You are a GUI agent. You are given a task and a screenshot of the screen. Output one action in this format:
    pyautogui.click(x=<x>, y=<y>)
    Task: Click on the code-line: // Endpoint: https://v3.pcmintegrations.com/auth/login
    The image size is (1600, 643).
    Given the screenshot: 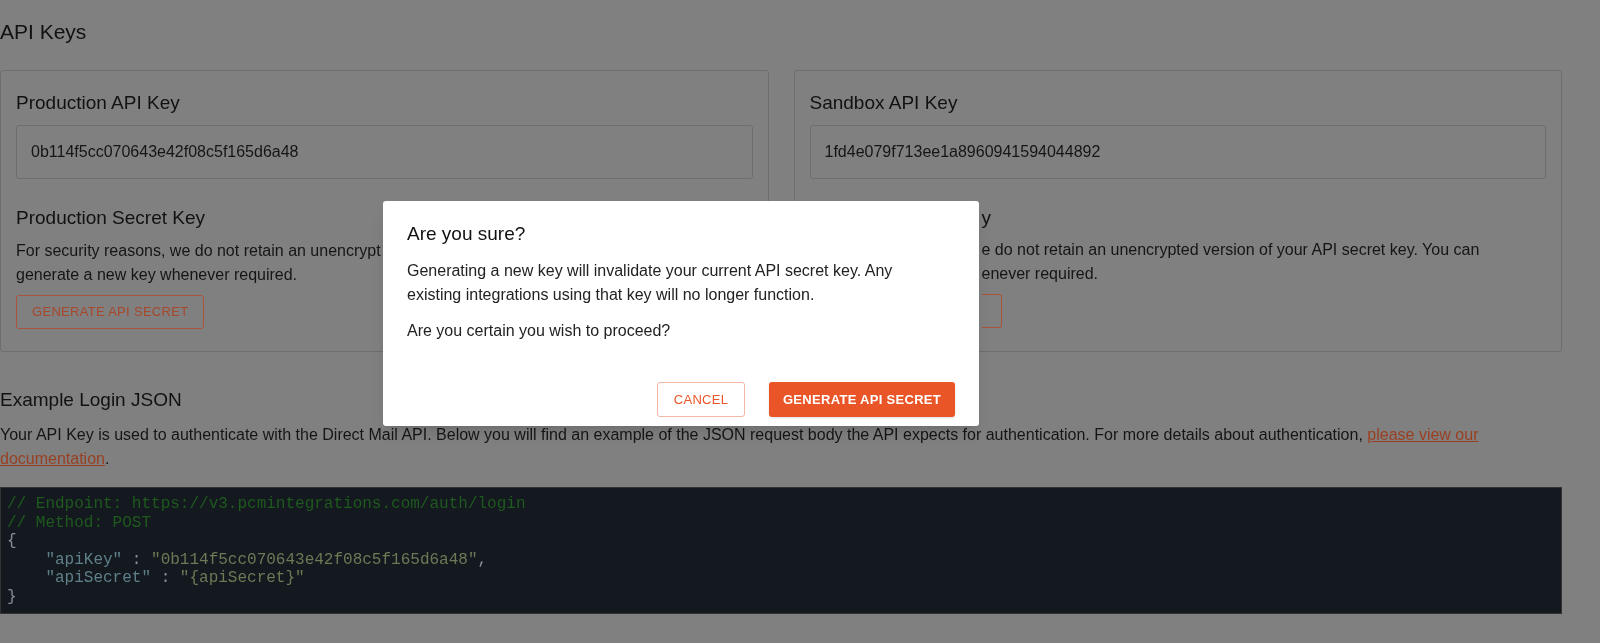 What is the action you would take?
    pyautogui.click(x=267, y=504)
    